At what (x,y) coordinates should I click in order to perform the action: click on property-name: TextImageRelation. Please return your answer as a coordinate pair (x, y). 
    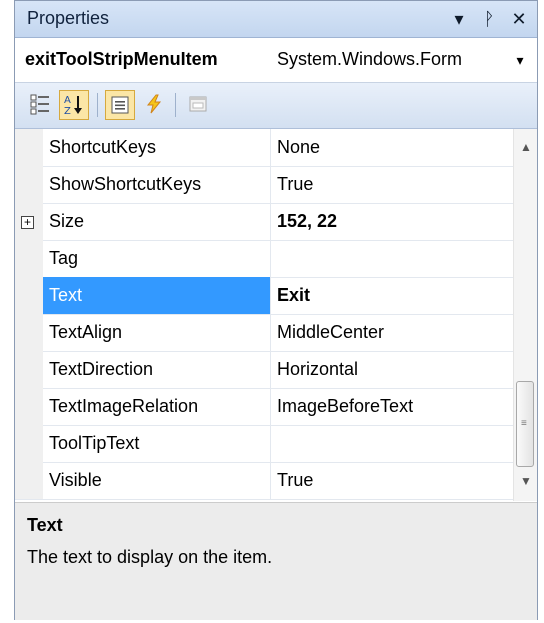
    Looking at the image, I should click on (157, 406).